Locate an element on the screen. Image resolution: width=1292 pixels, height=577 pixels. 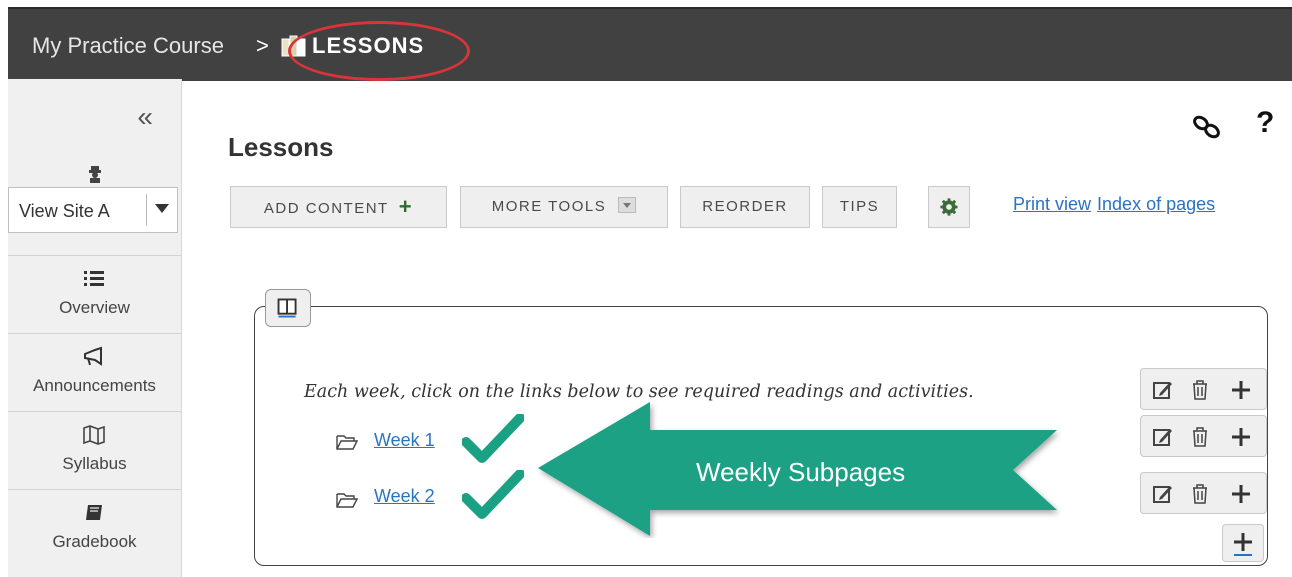
breadcrumb-course-link: My Practice Course is located at coordinates (128, 46).